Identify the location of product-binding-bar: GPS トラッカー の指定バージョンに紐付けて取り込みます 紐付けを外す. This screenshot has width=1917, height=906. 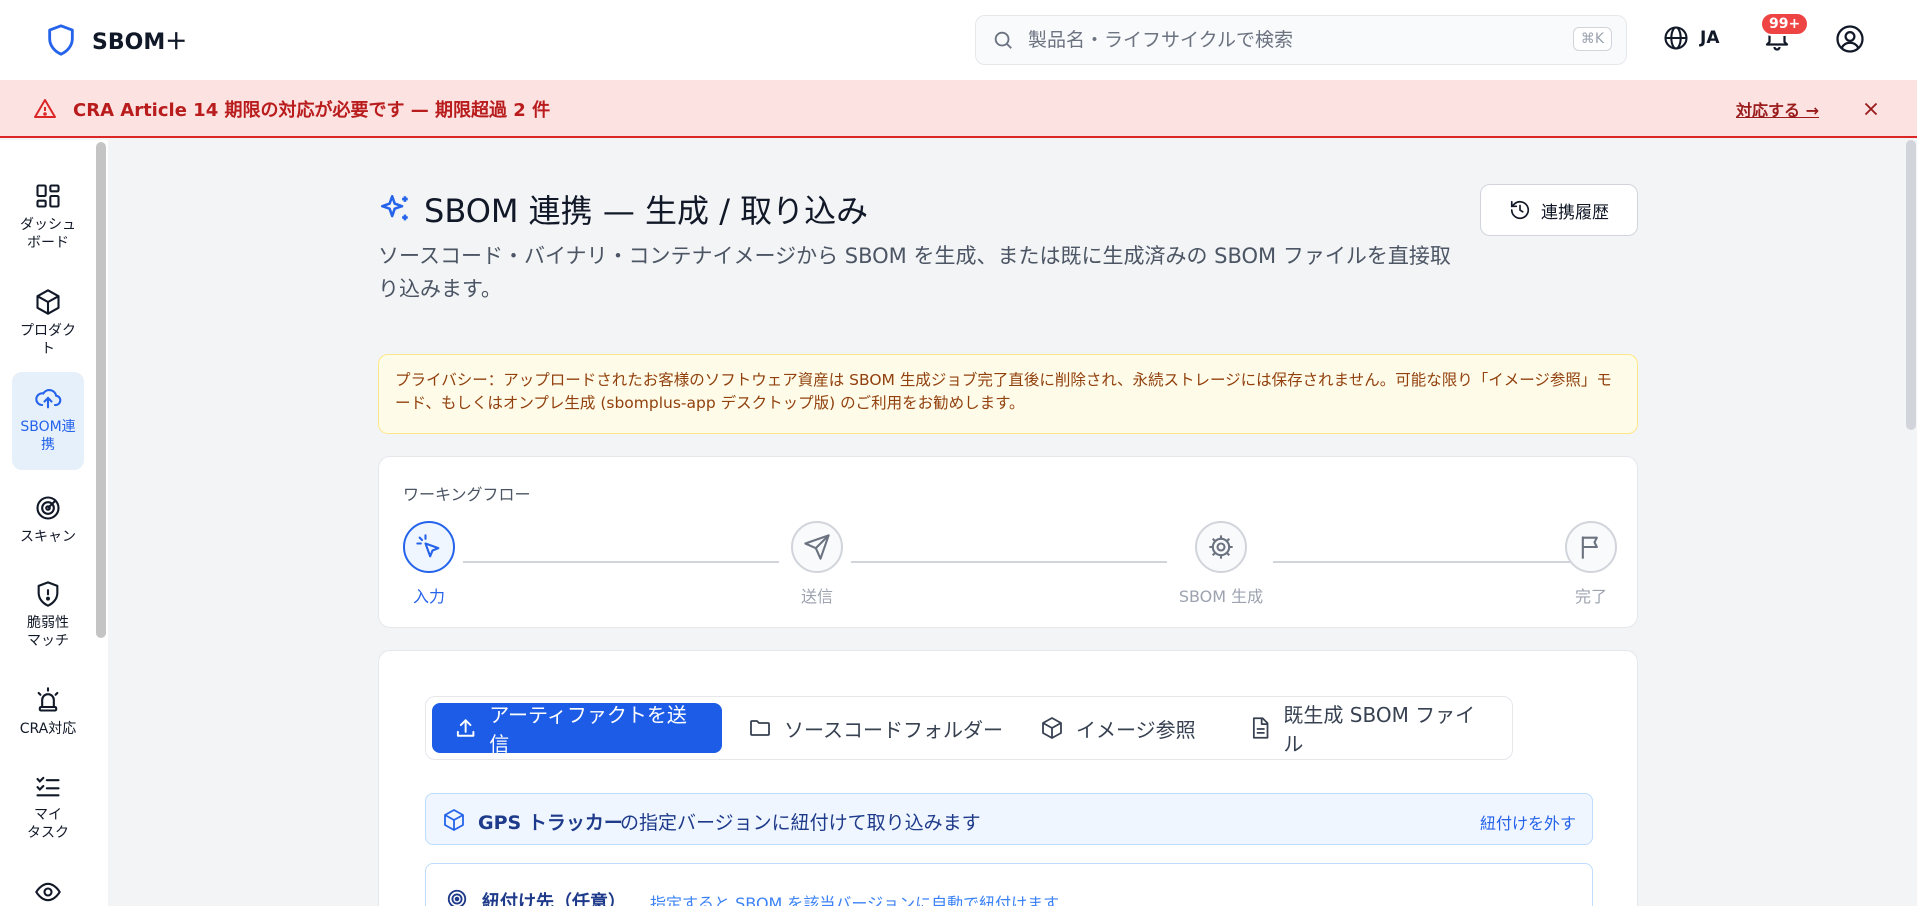
(1009, 819).